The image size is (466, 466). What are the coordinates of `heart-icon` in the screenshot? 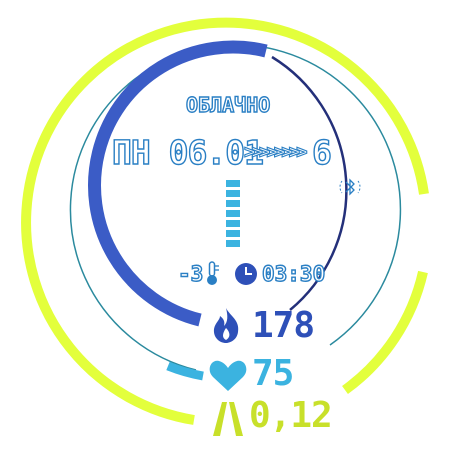 It's located at (228, 375).